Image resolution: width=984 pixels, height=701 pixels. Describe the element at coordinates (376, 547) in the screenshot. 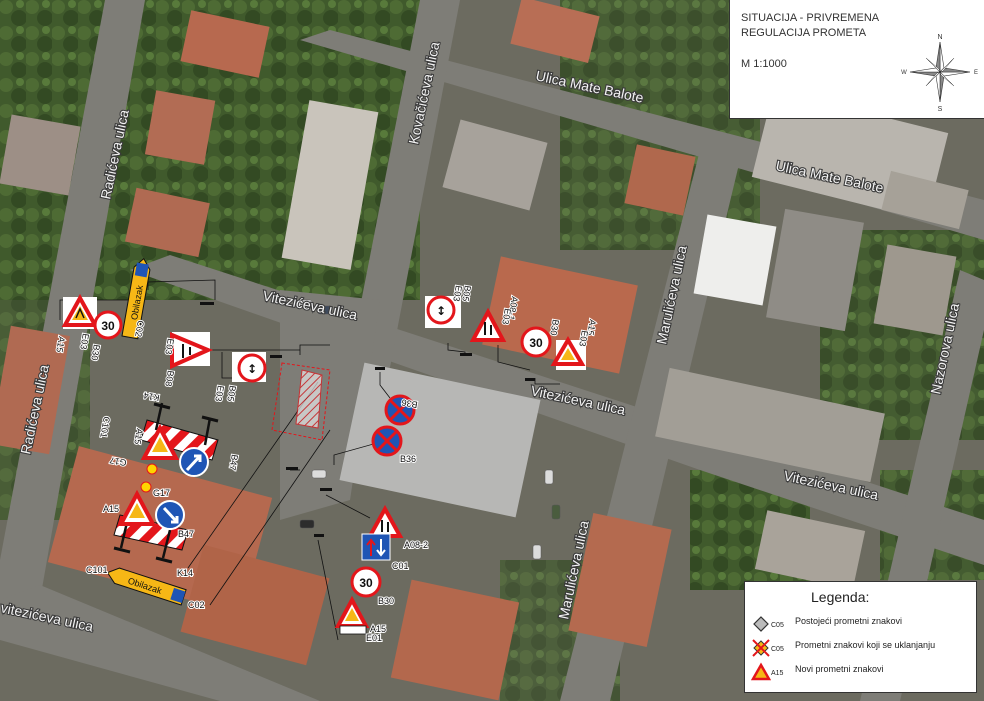

I see `sign-c01` at that location.